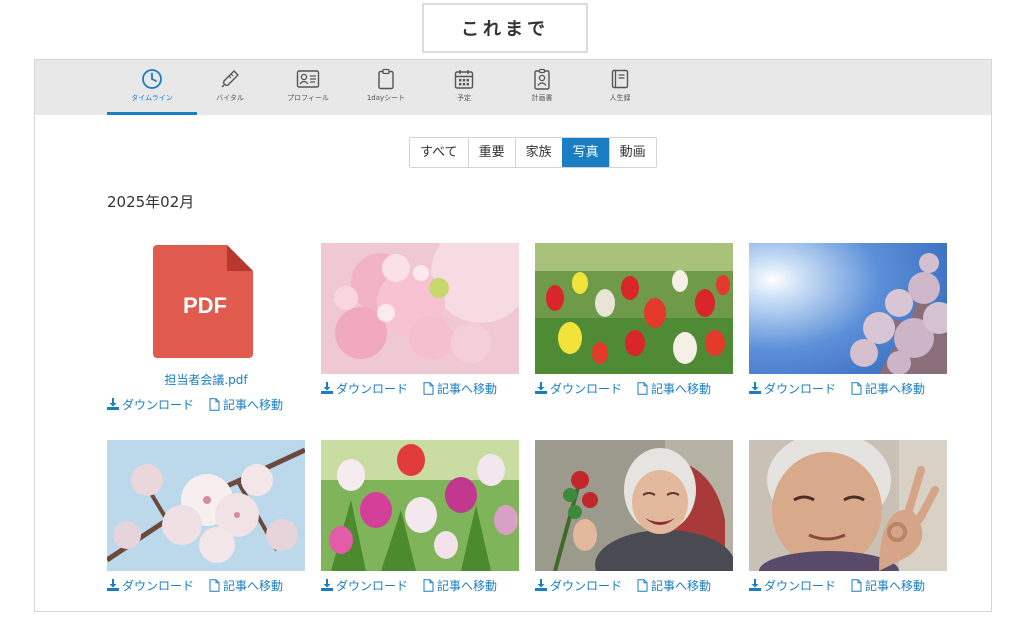  What do you see at coordinates (230, 98) in the screenshot?
I see `tab-label: バイタル` at bounding box center [230, 98].